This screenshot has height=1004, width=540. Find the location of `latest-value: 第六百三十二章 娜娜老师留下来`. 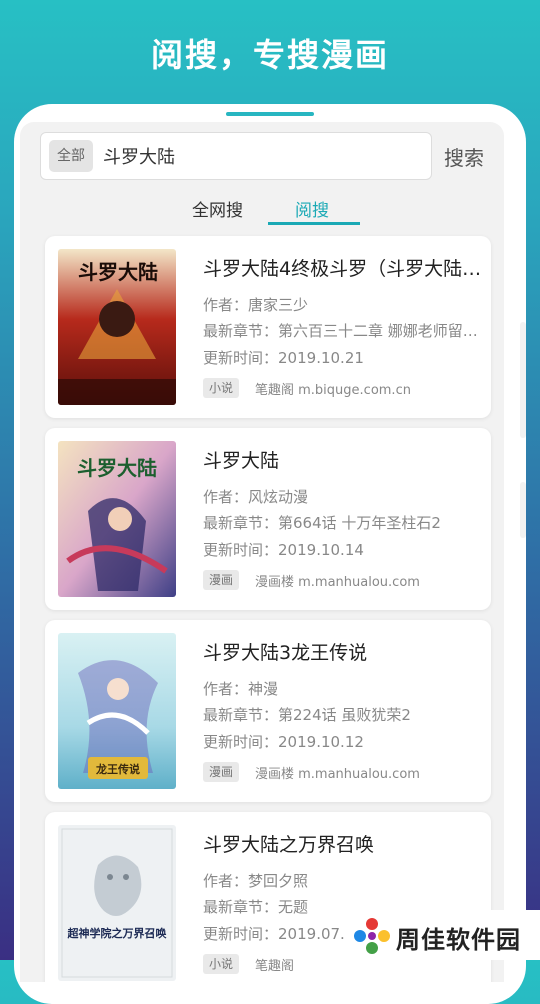

latest-value: 第六百三十二章 娜娜老师留下来 is located at coordinates (381, 331).